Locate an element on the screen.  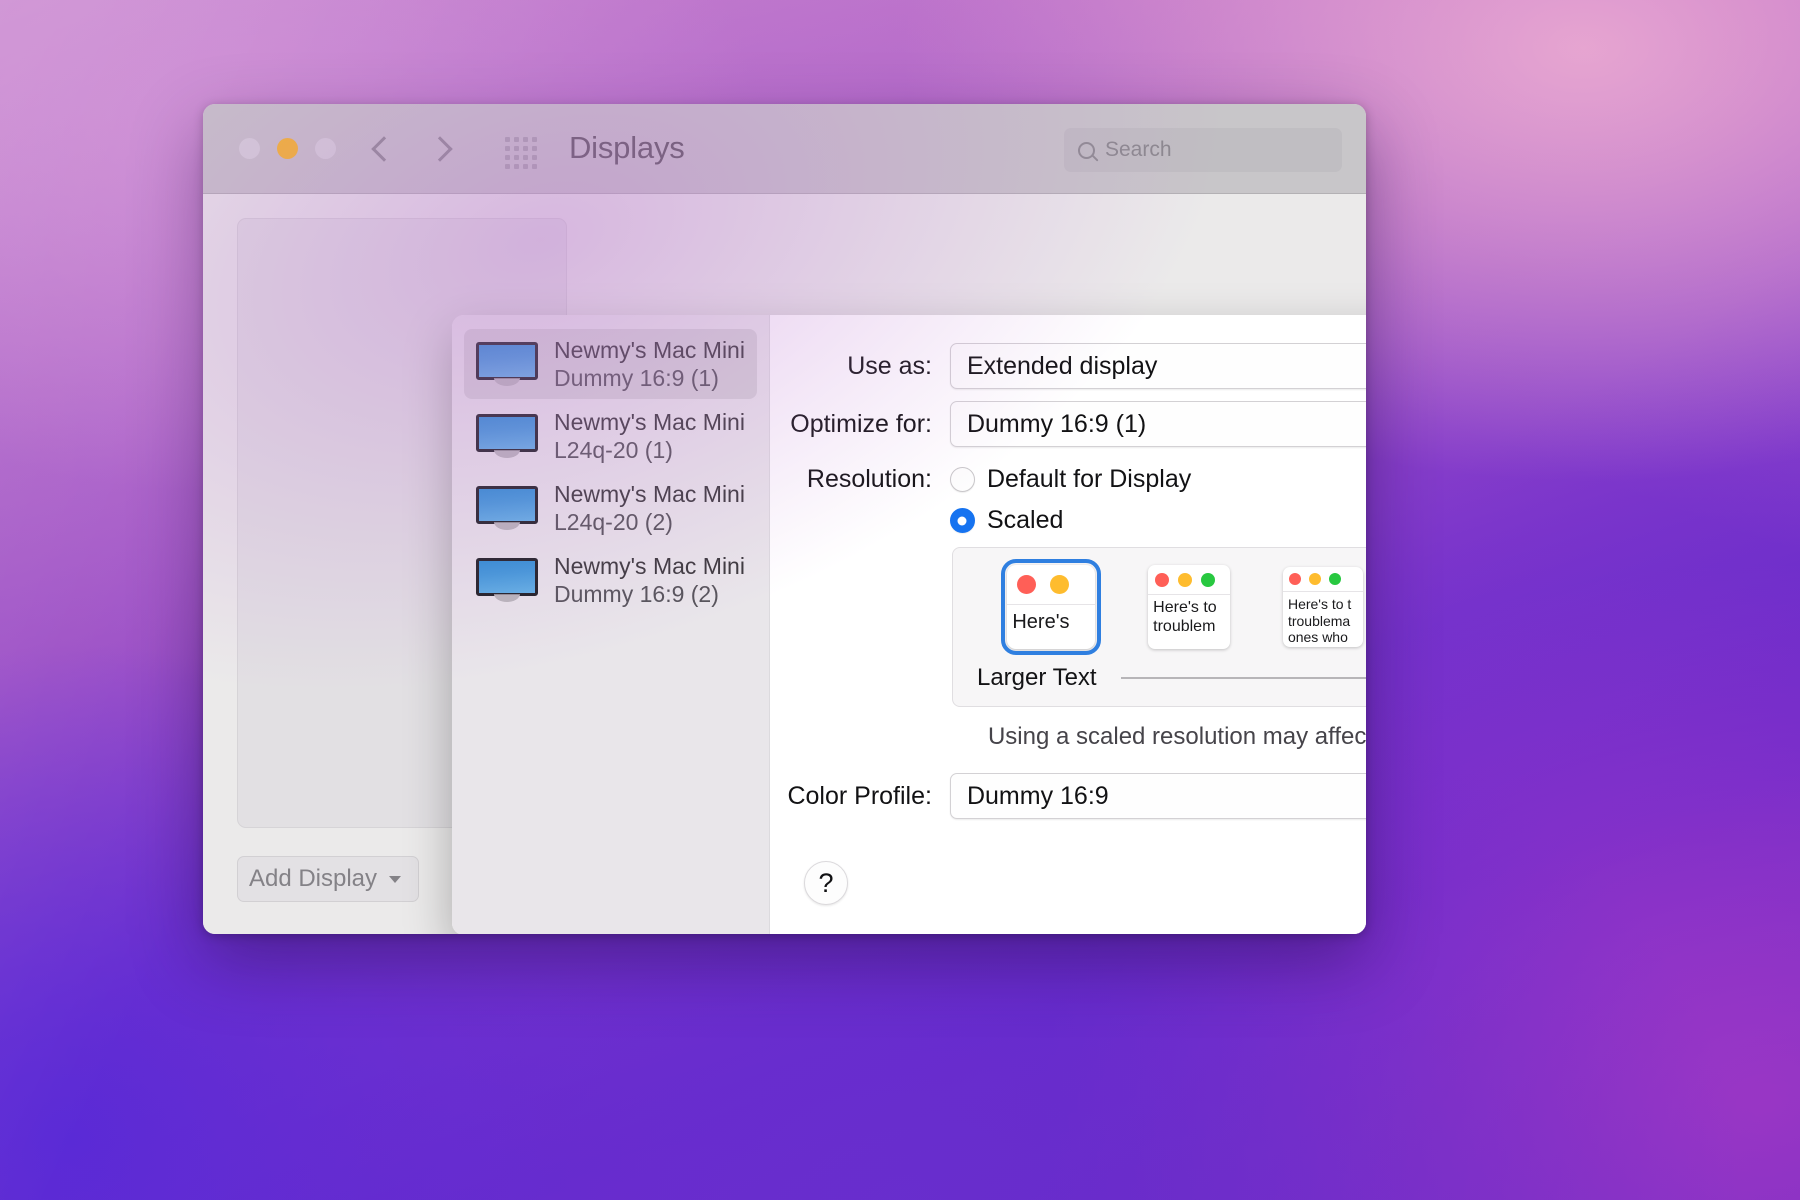
optimize-for-label: Optimize for: is located at coordinates (861, 423).